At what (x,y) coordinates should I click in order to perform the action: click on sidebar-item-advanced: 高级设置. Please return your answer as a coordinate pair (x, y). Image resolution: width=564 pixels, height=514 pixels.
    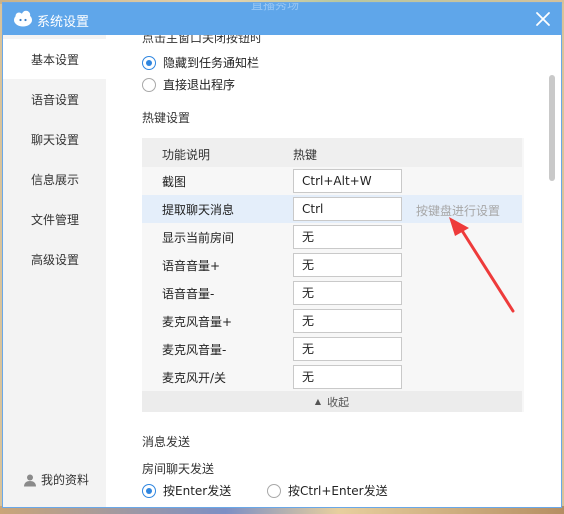
    Looking at the image, I should click on (54, 259).